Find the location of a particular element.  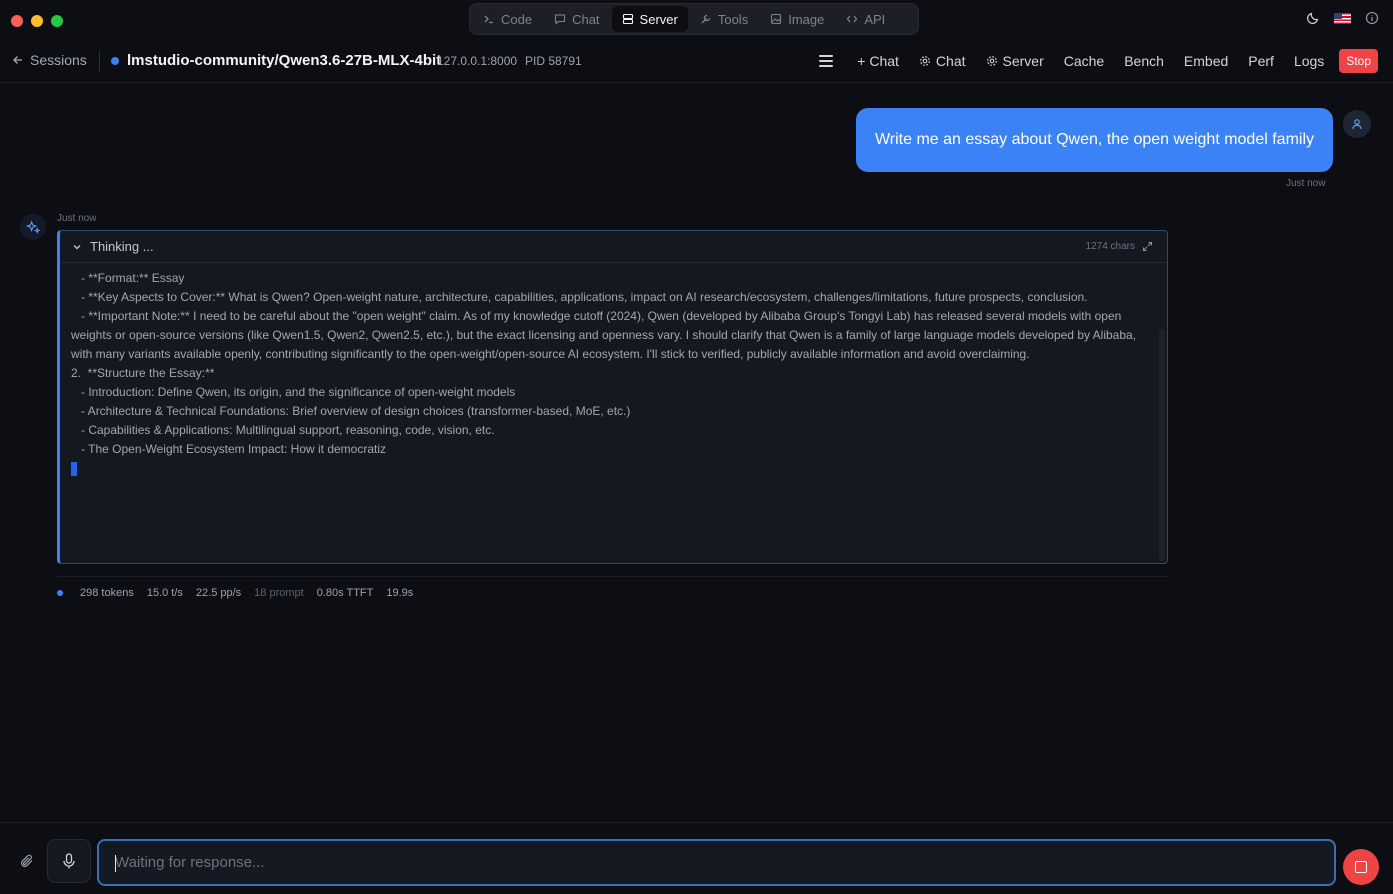

tab-image: Image is located at coordinates (797, 19).